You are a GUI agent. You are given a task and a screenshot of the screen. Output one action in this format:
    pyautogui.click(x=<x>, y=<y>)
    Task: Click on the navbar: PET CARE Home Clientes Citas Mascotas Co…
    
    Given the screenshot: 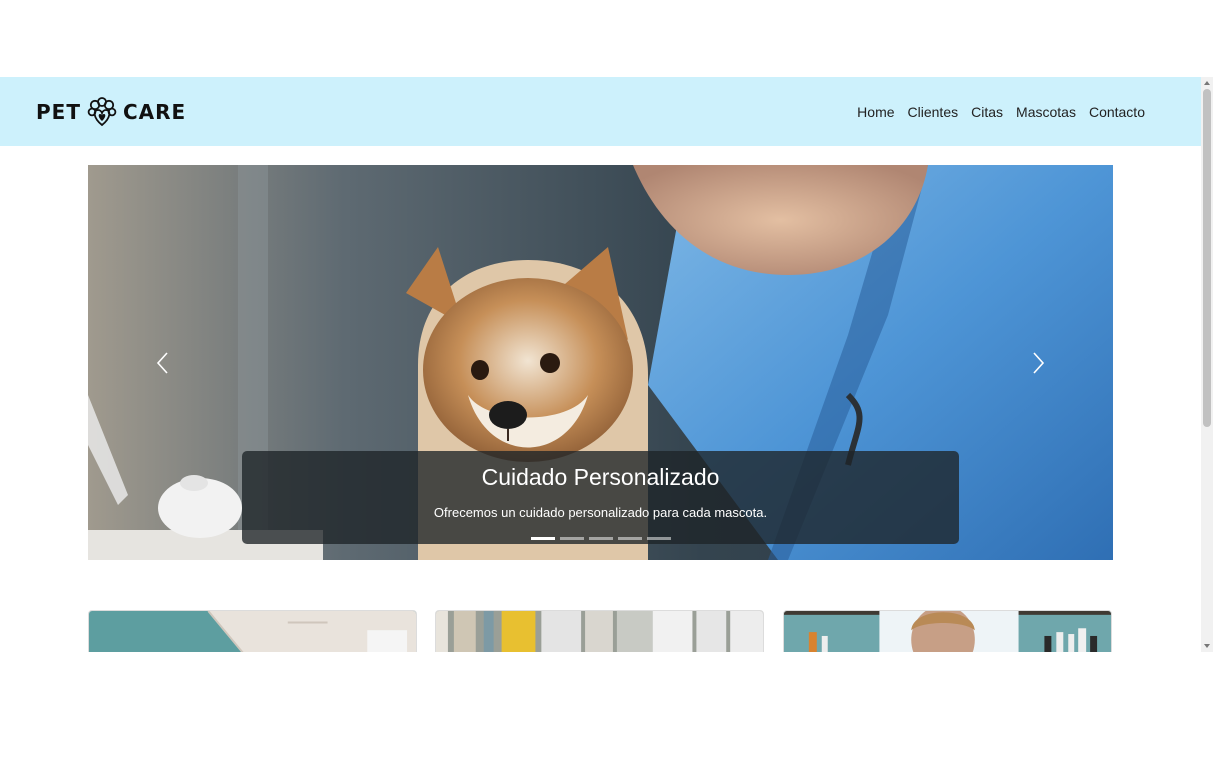 What is the action you would take?
    pyautogui.click(x=600, y=111)
    